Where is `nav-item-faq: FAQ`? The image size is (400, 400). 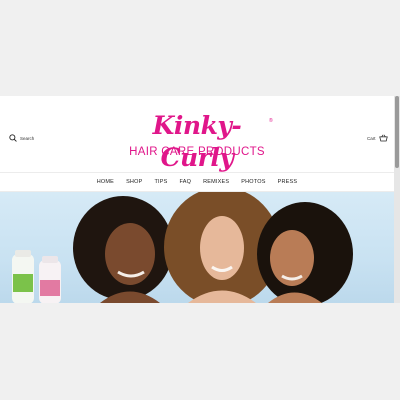 nav-item-faq: FAQ is located at coordinates (185, 182).